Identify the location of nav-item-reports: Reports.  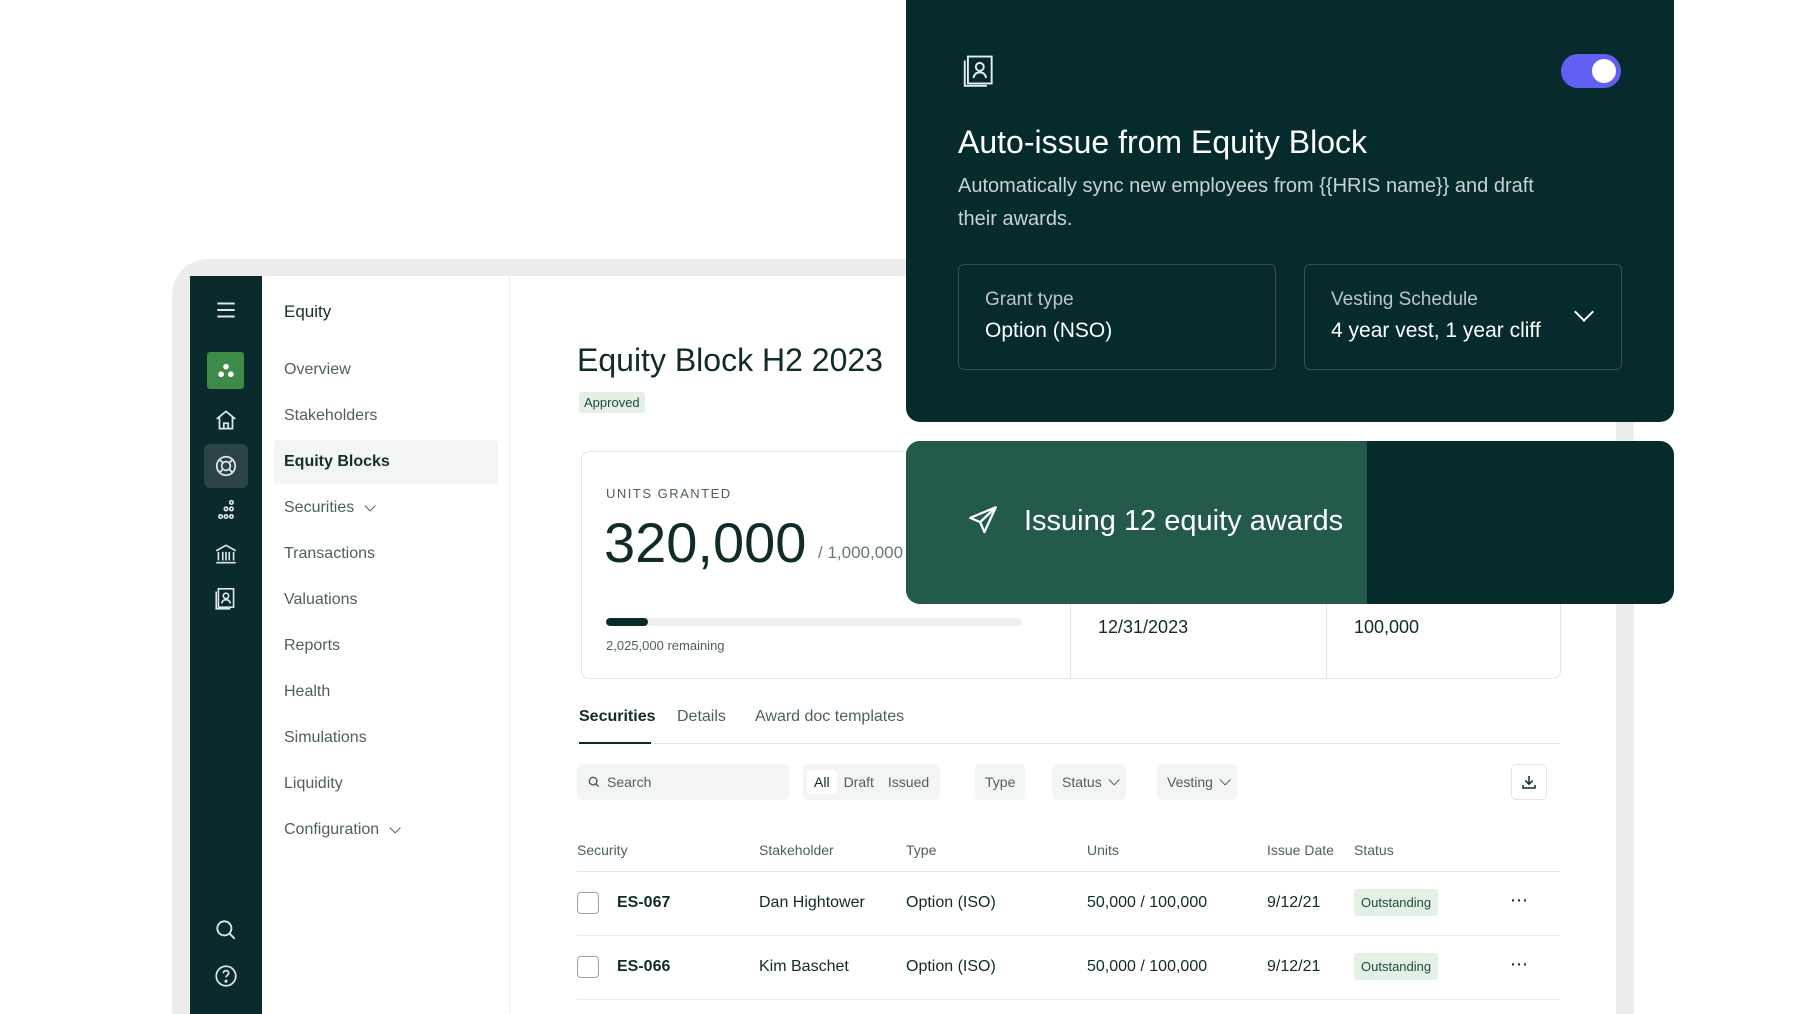
(386, 646).